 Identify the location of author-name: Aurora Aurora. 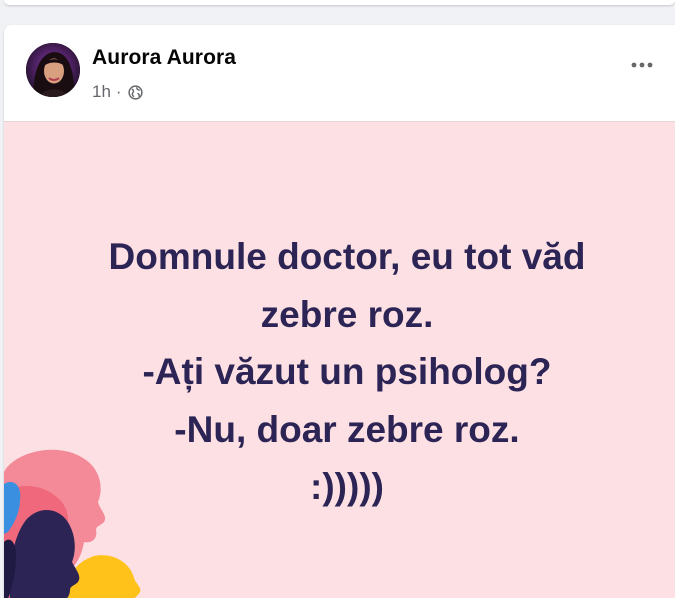
(164, 58).